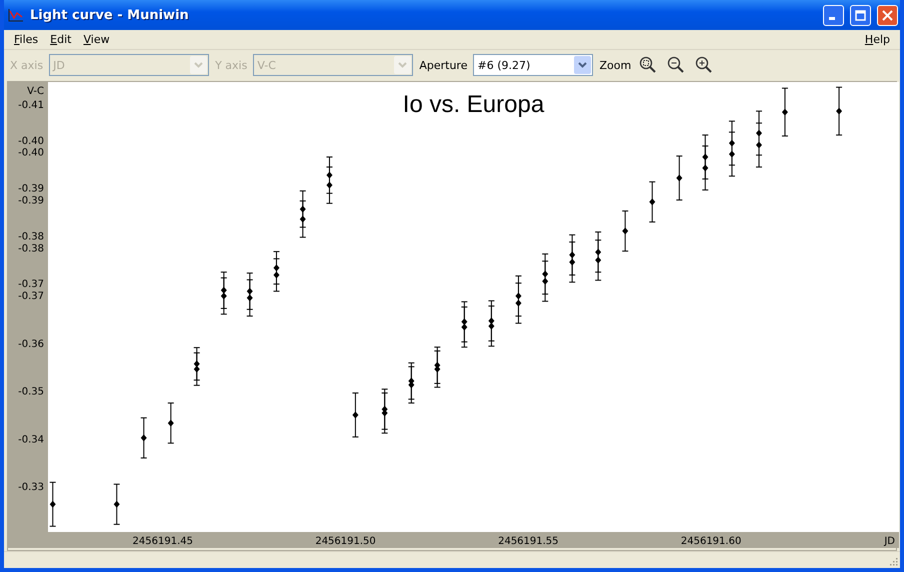 The image size is (904, 572). Describe the element at coordinates (533, 65) in the screenshot. I see `dropdown-field: #6 (9.27)` at that location.